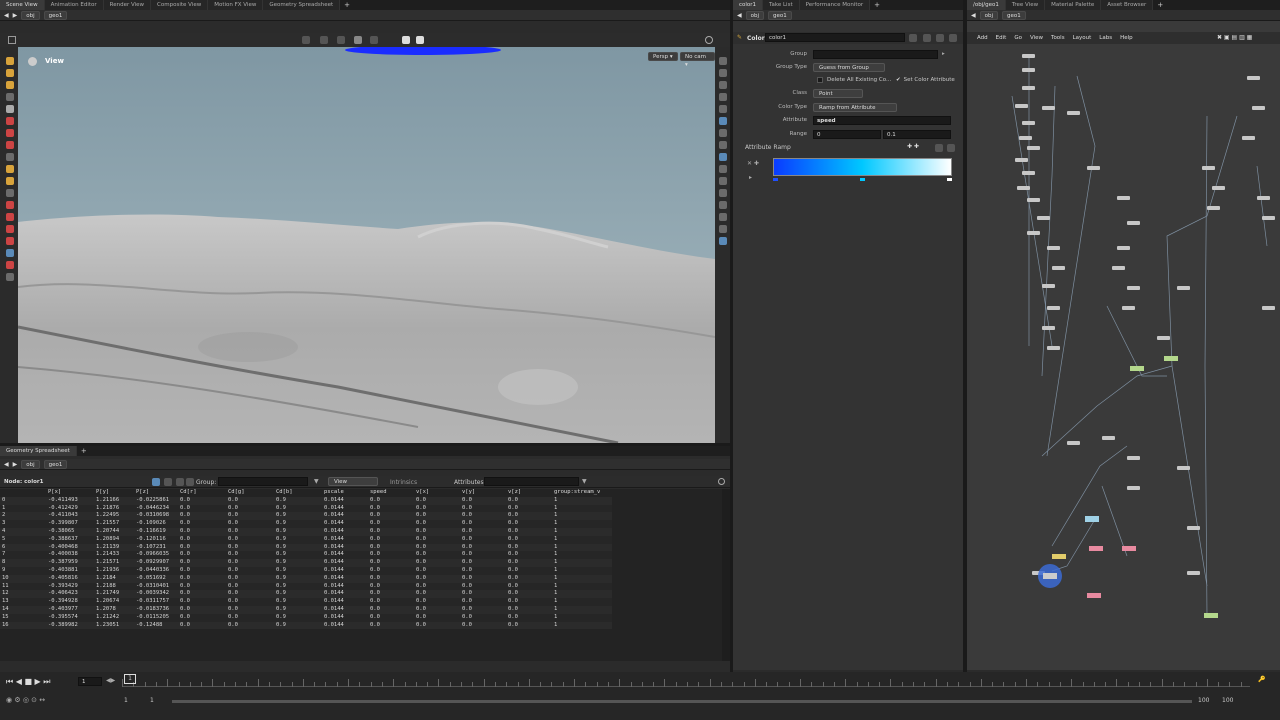 The width and height of the screenshot is (1280, 720). What do you see at coordinates (32, 61) in the screenshot?
I see `view-icon-badge` at bounding box center [32, 61].